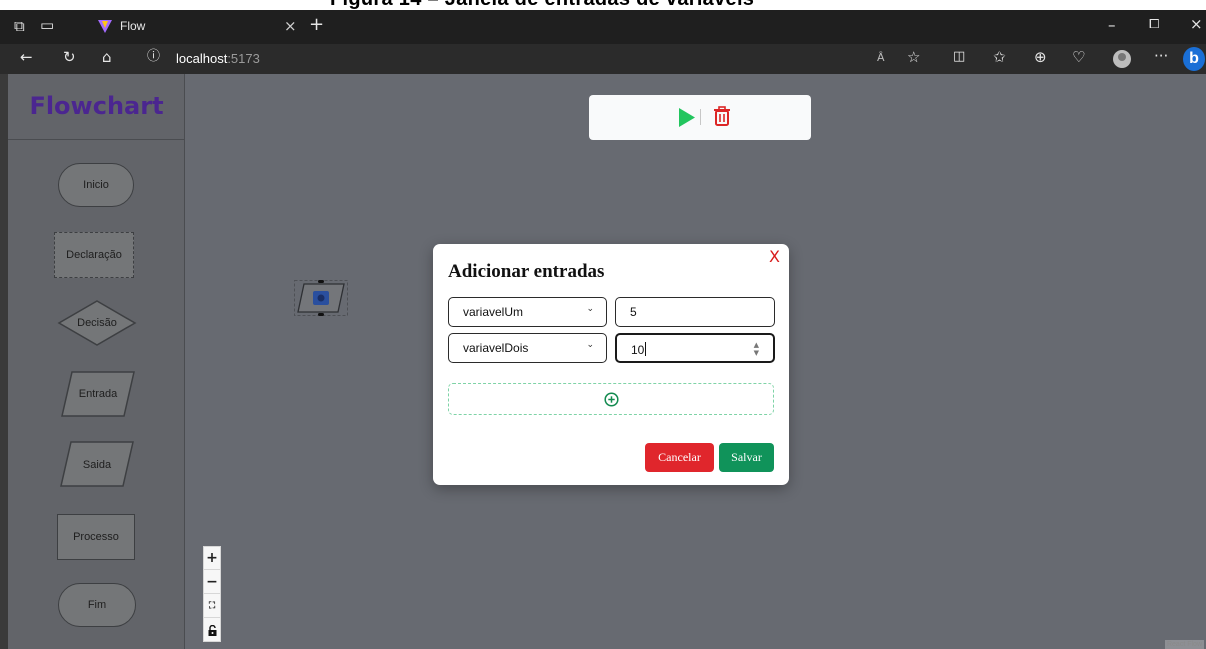 Image resolution: width=1206 pixels, height=649 pixels. I want to click on palette-label: Saida, so click(97, 465).